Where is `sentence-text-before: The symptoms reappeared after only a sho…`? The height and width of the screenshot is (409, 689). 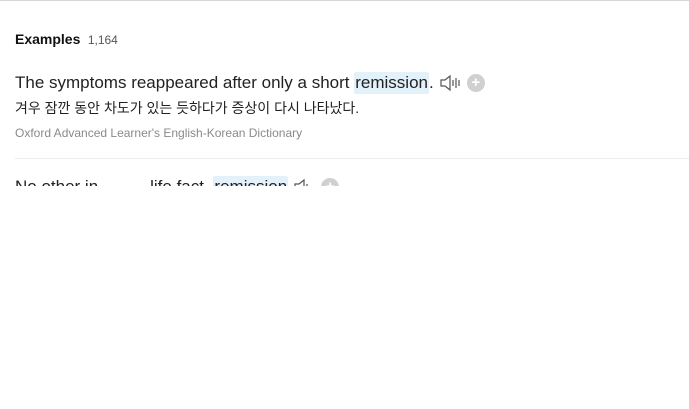 sentence-text-before: The symptoms reappeared after only a sho… is located at coordinates (185, 82).